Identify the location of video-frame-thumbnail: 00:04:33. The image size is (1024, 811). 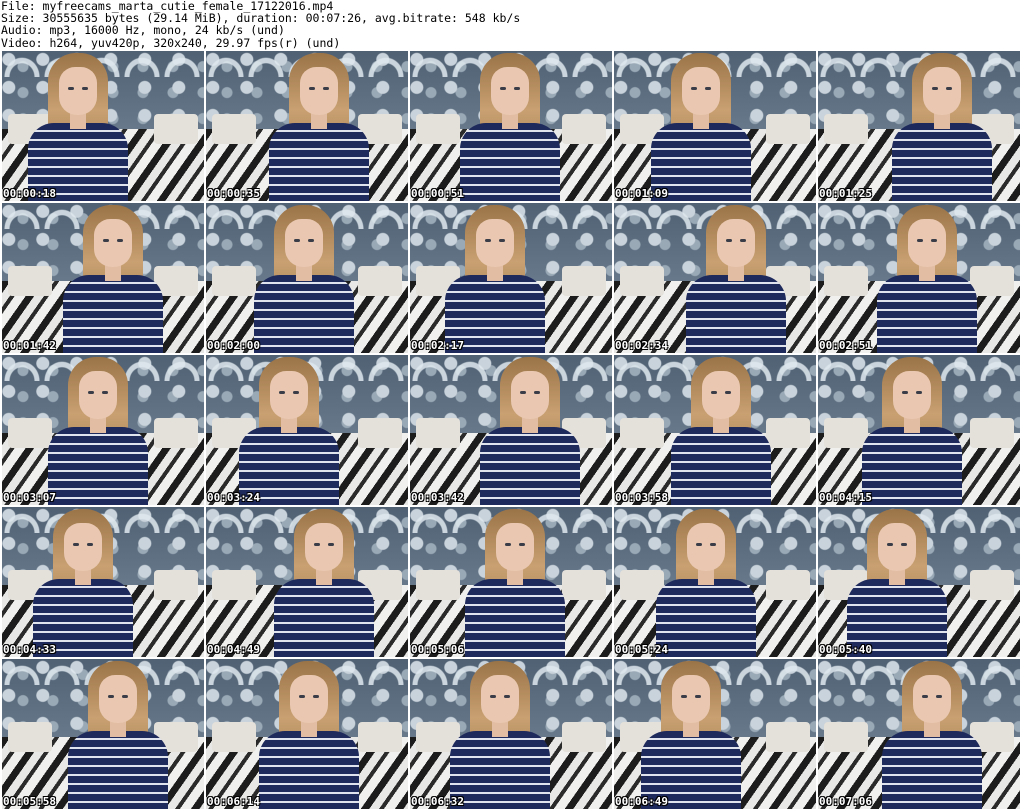
(103, 582).